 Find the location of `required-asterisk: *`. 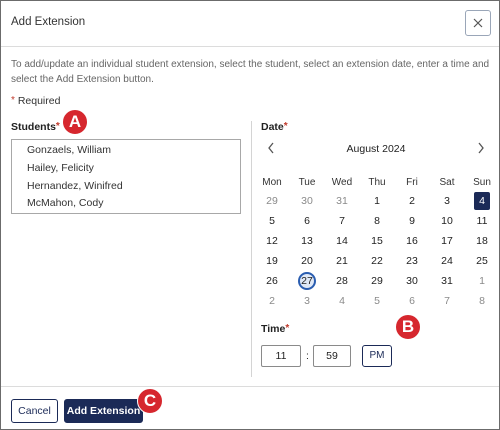

required-asterisk: * is located at coordinates (13, 100).